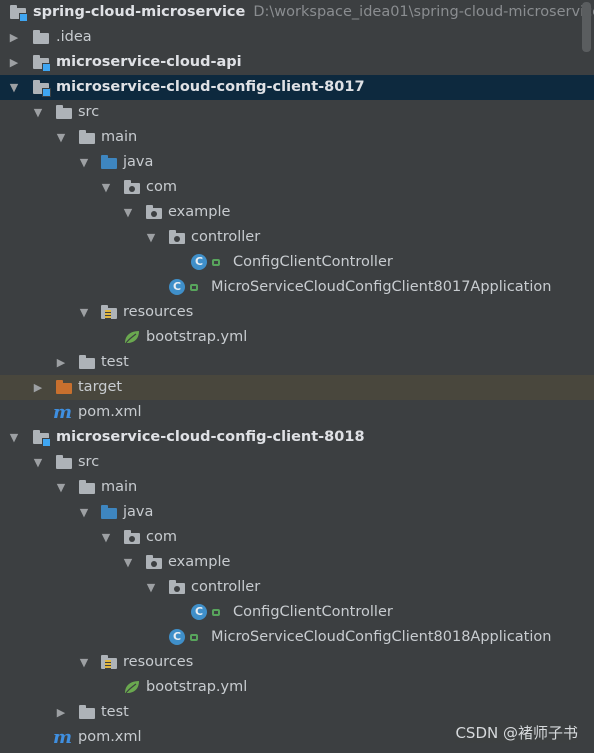  I want to click on watermark: CSDN @褚师子书, so click(516, 732).